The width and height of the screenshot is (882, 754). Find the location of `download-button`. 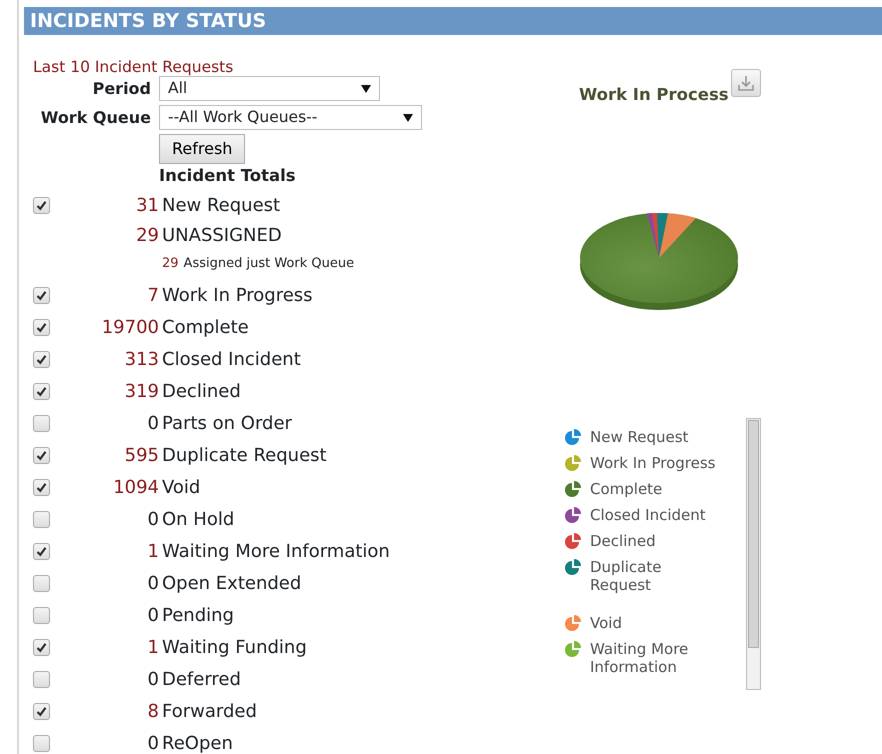

download-button is located at coordinates (745, 83).